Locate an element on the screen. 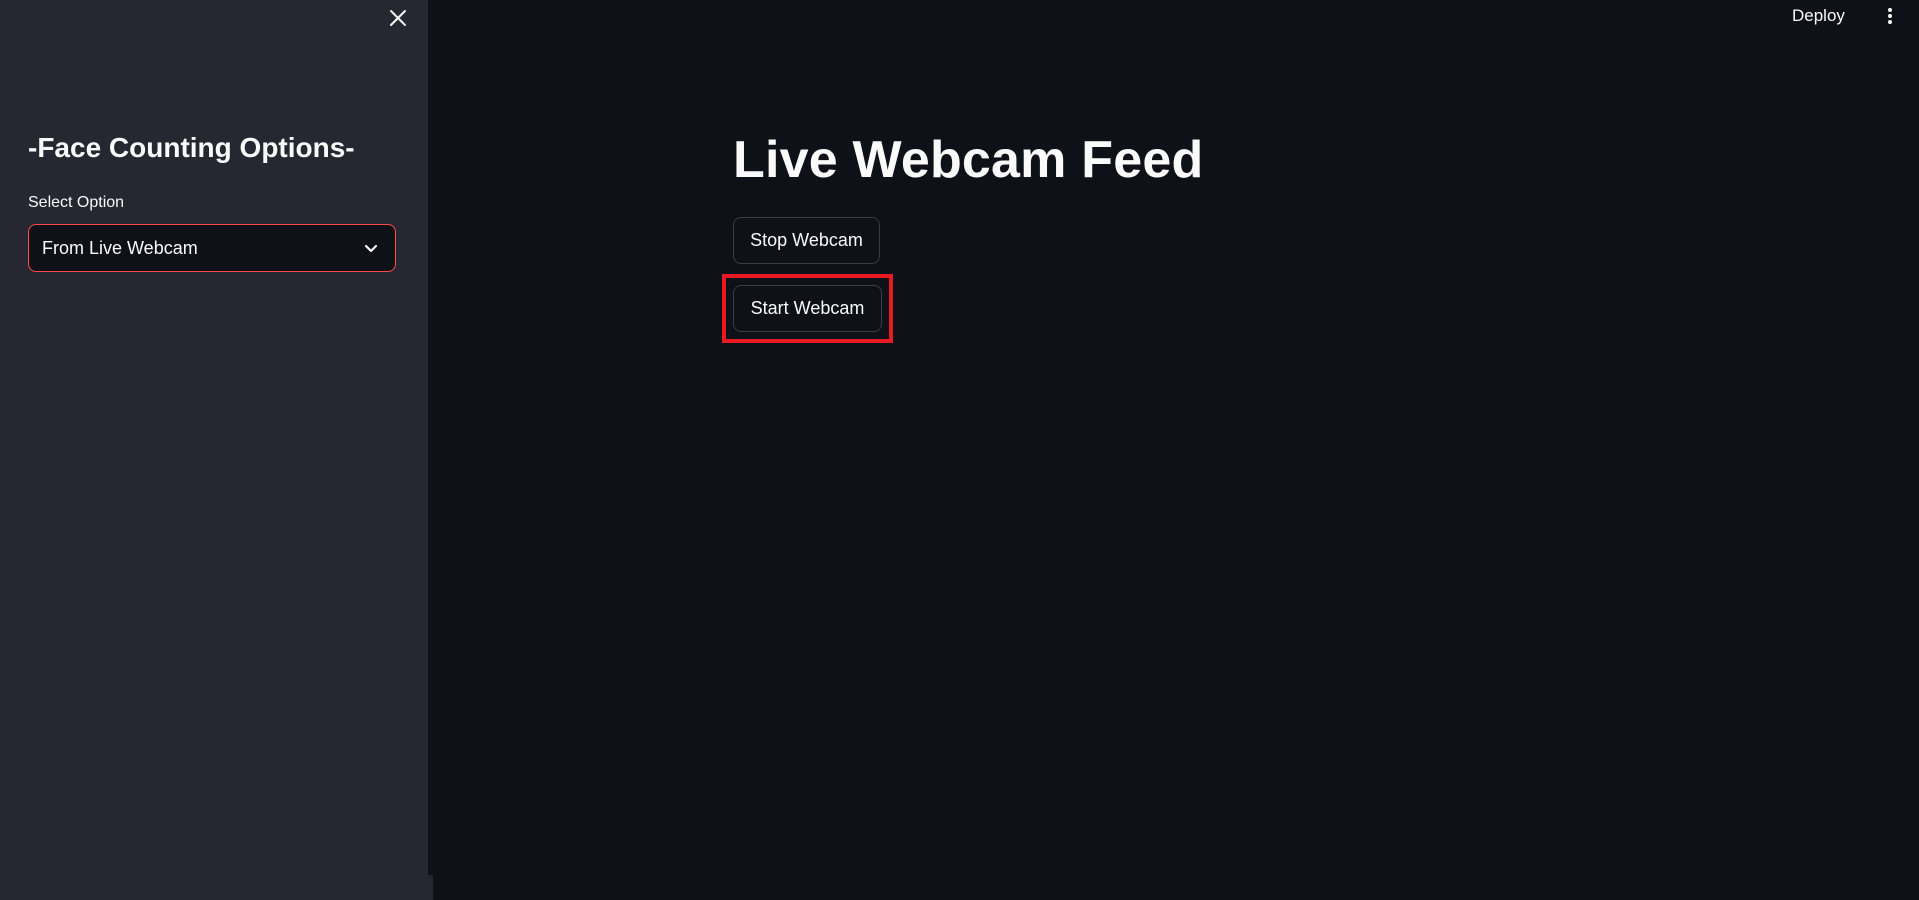 This screenshot has height=900, width=1919. option-select-dropdown: From Live Webcam is located at coordinates (212, 248).